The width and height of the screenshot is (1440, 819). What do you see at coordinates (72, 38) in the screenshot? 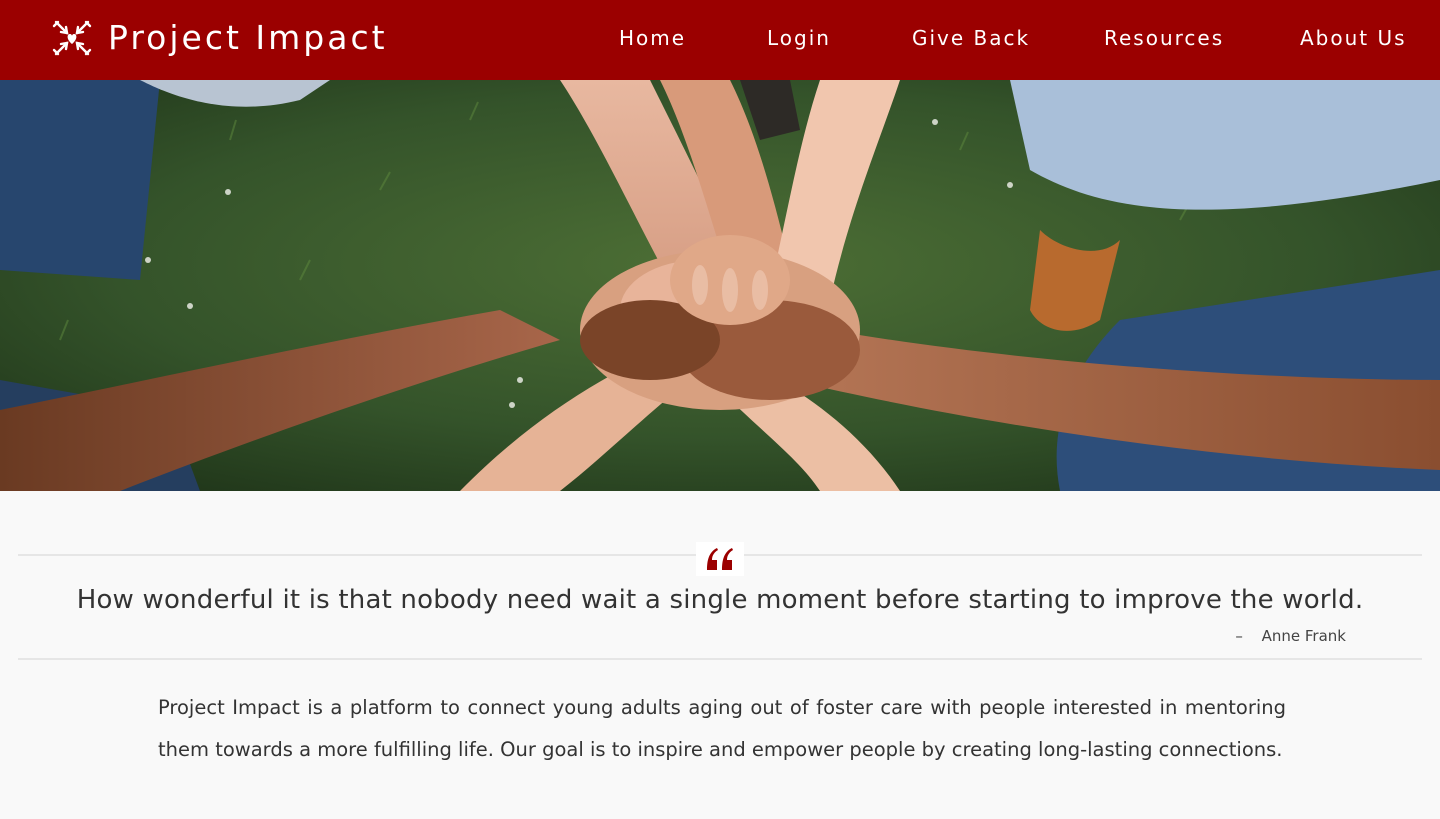
I see `arrows-heart-logo-icon` at bounding box center [72, 38].